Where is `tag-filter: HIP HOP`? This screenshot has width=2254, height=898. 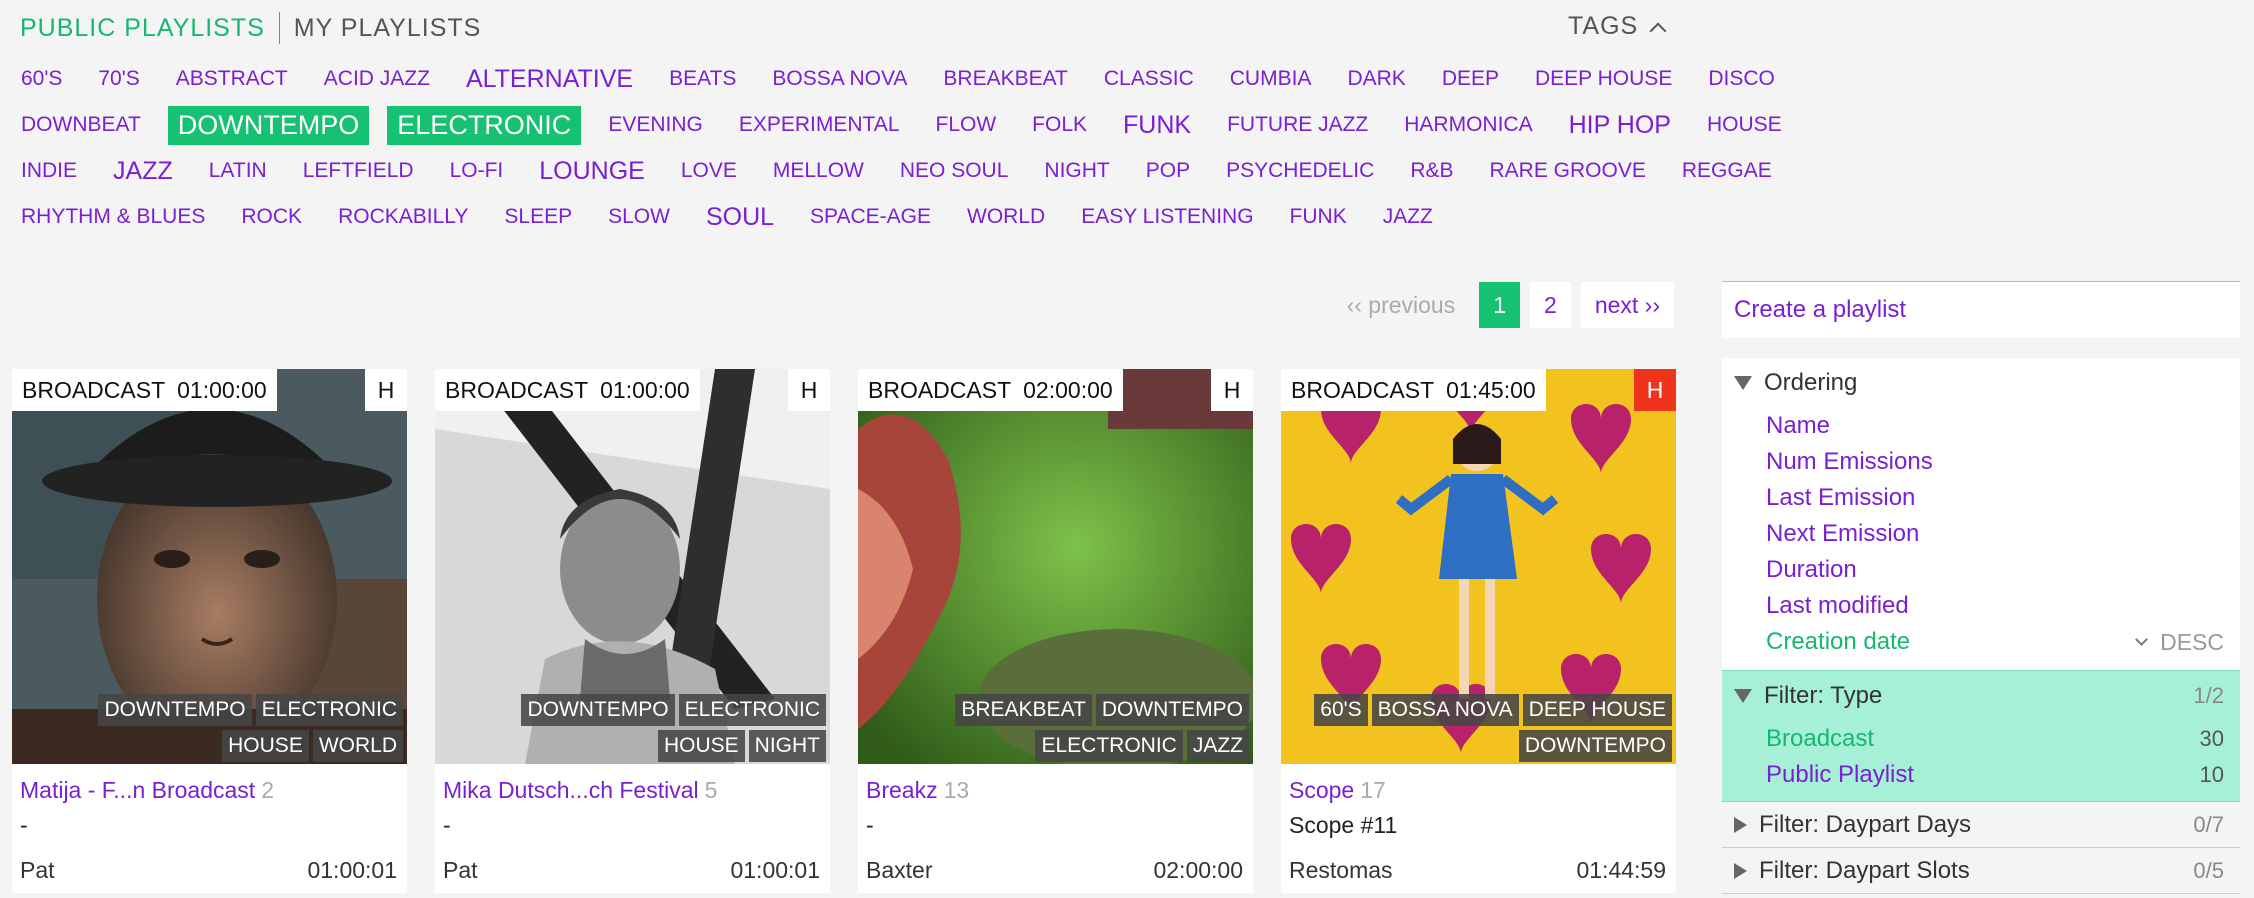
tag-filter: HIP HOP is located at coordinates (1620, 125).